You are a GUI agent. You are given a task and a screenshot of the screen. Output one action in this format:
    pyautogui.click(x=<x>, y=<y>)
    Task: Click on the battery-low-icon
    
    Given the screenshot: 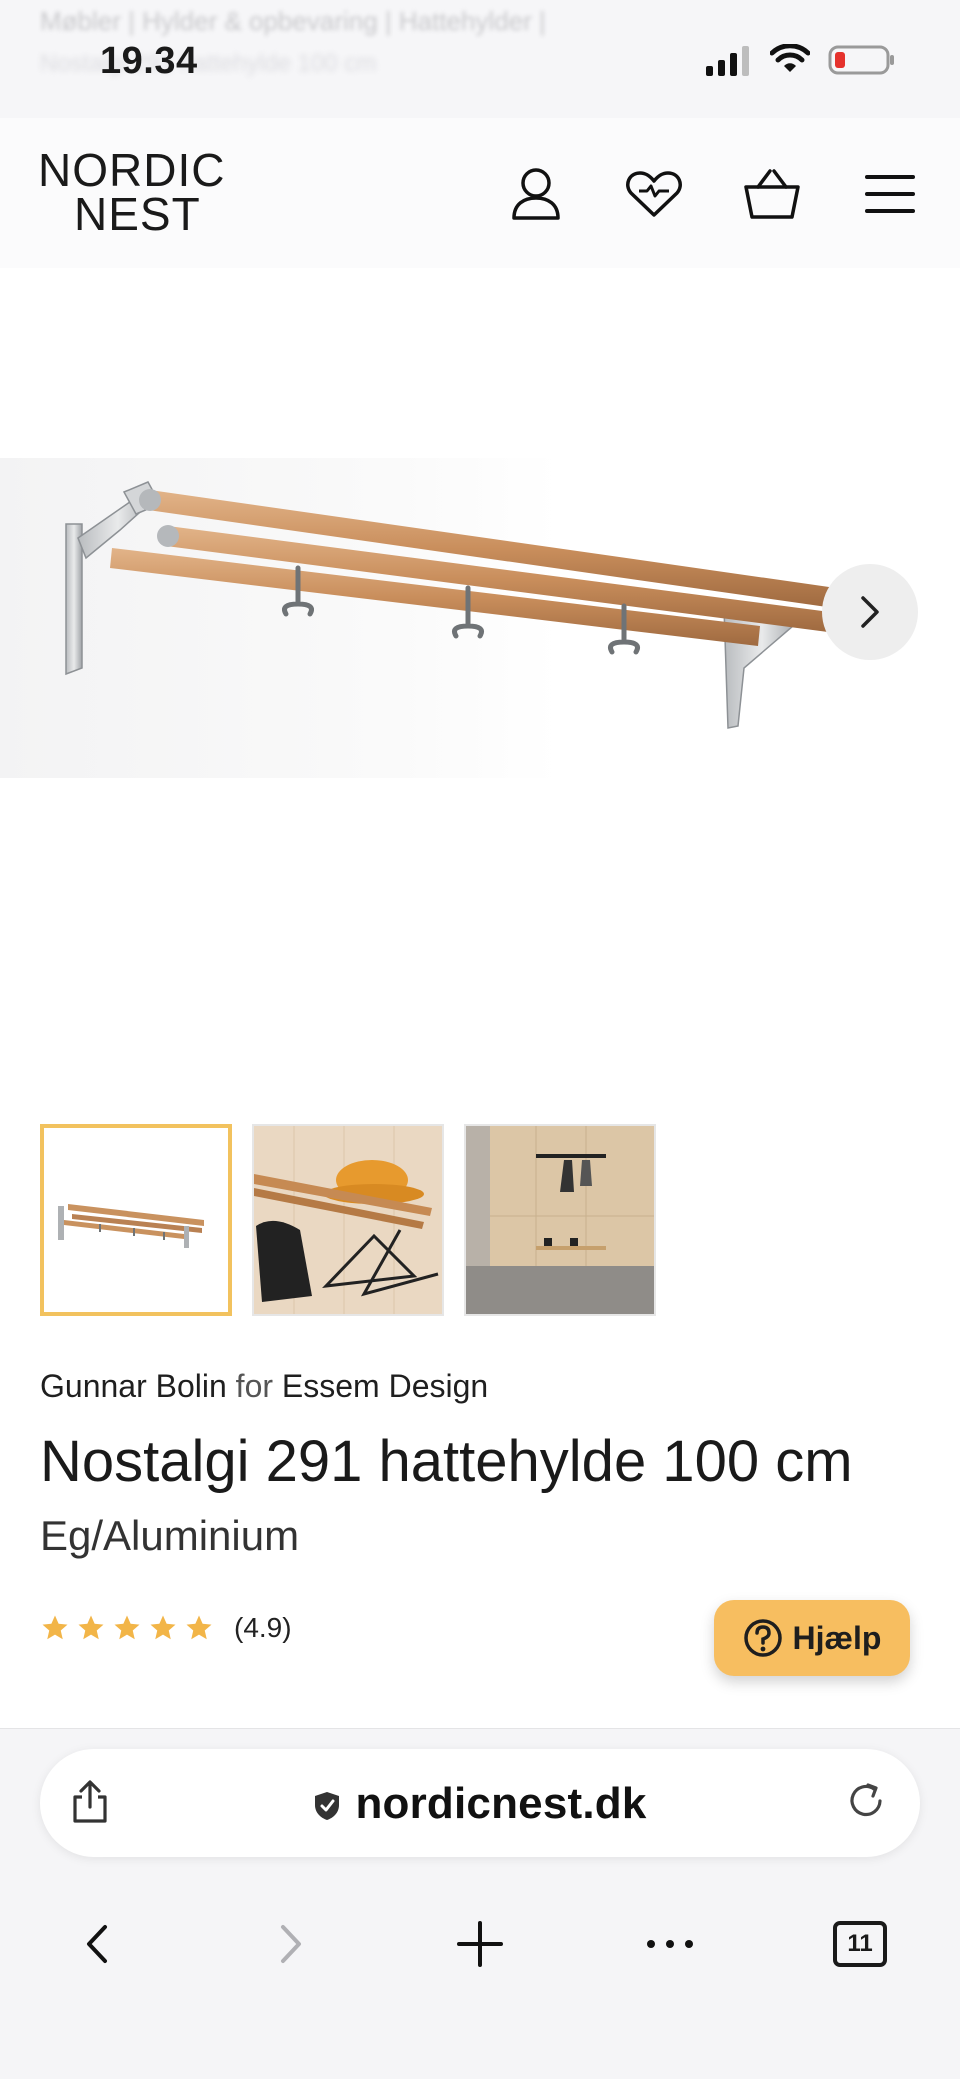 What is the action you would take?
    pyautogui.click(x=861, y=60)
    